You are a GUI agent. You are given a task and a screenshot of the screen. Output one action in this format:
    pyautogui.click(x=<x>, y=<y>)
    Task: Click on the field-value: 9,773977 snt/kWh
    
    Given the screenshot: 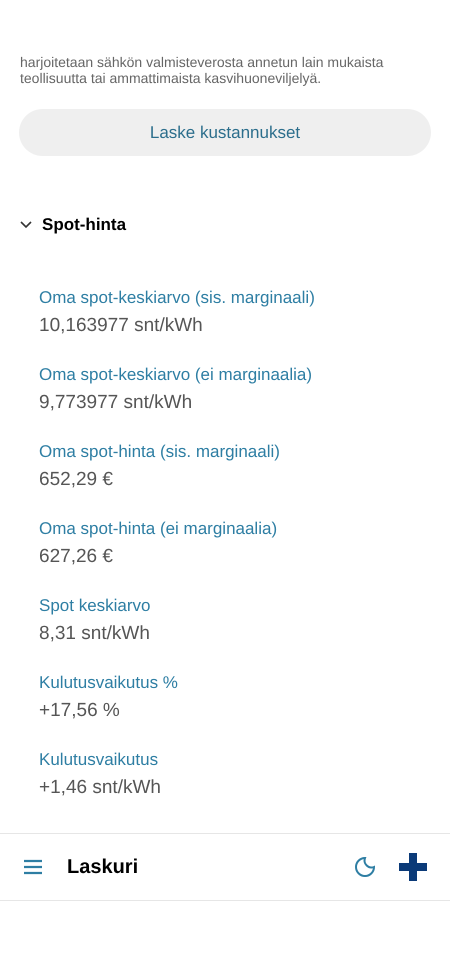 What is the action you would take?
    pyautogui.click(x=116, y=402)
    